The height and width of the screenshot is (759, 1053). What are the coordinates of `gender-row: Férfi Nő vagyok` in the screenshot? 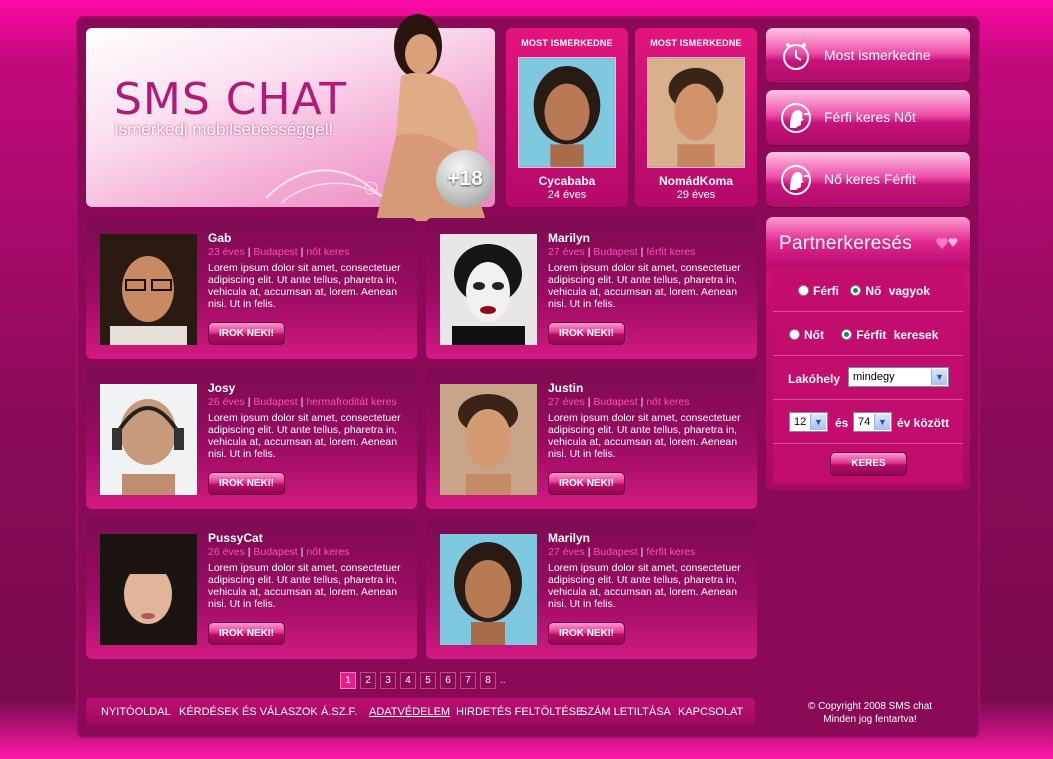 It's located at (868, 290).